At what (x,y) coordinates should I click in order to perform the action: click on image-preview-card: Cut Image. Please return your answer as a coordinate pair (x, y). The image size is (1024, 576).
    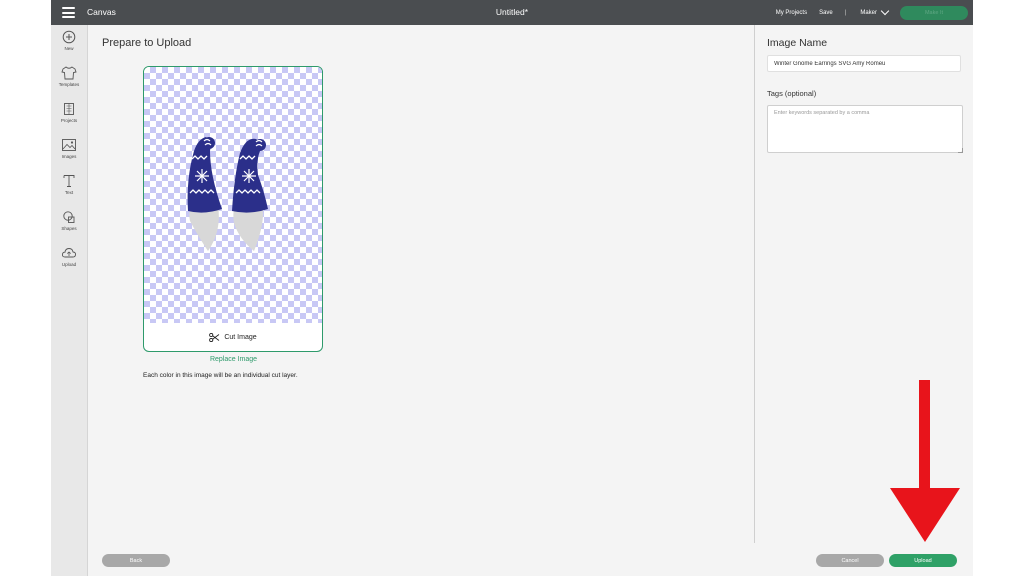
    Looking at the image, I should click on (233, 209).